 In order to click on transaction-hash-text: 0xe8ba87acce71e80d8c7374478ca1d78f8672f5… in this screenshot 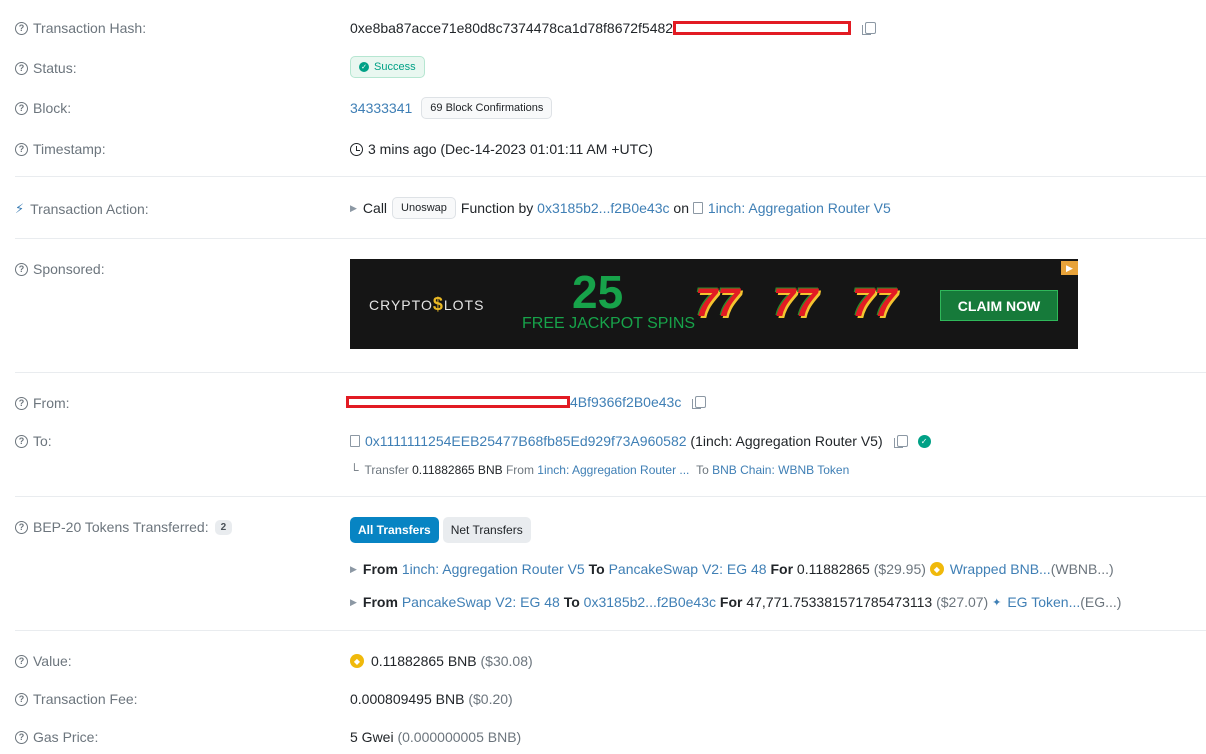, I will do `click(512, 28)`.